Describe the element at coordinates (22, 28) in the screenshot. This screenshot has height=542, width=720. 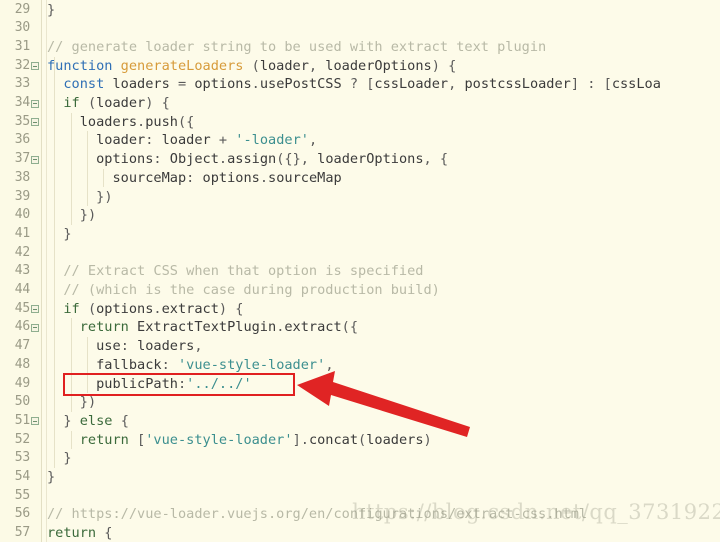
I see `line-number: 30` at that location.